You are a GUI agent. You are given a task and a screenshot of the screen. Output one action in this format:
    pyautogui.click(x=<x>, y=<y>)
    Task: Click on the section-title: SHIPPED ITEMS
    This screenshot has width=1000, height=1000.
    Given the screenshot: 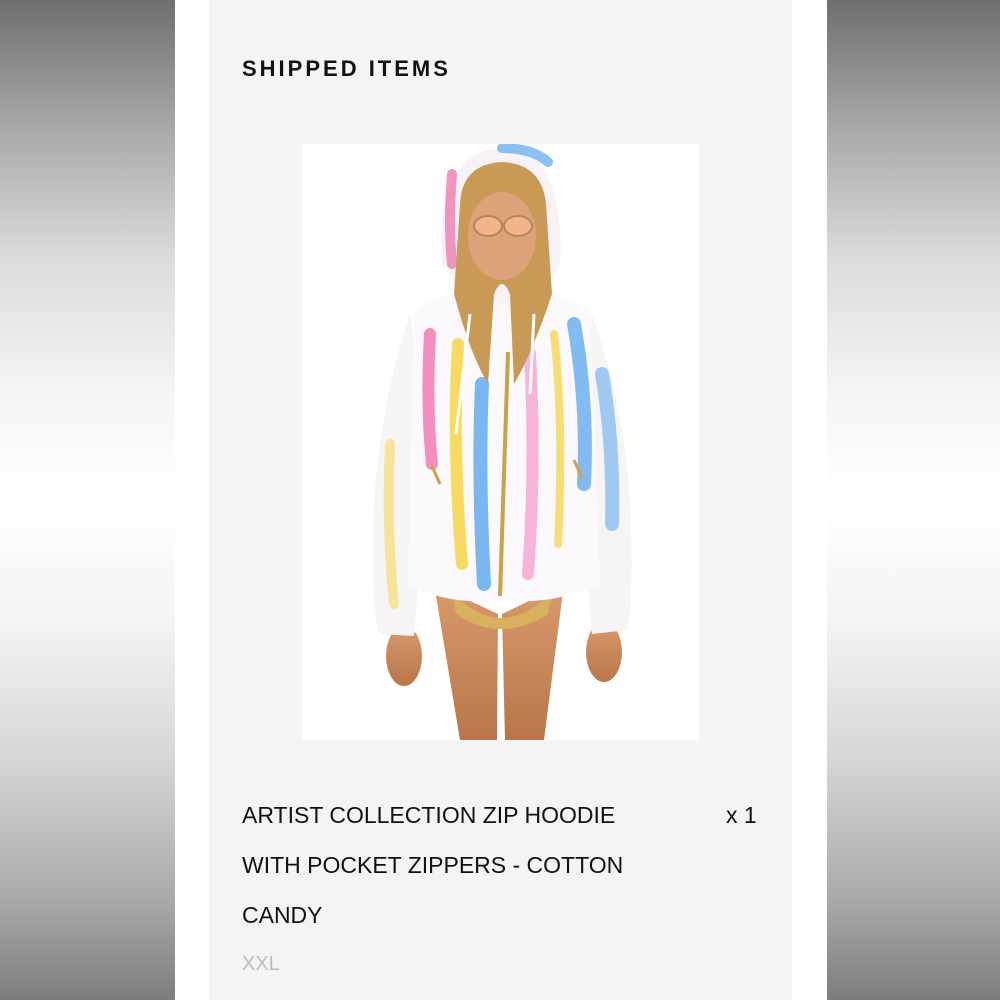 What is the action you would take?
    pyautogui.click(x=346, y=68)
    